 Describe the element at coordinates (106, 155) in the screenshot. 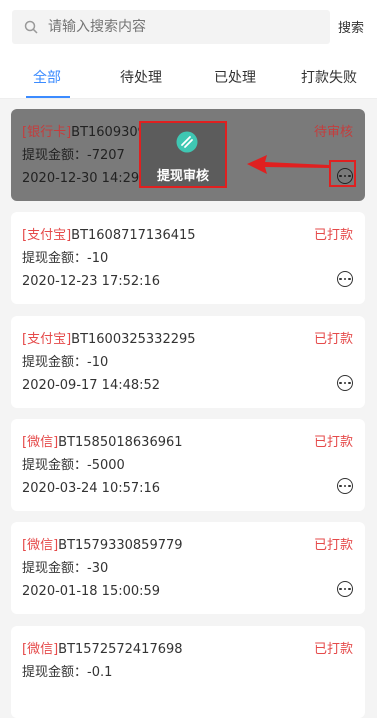

I see `amount-value: -7207` at that location.